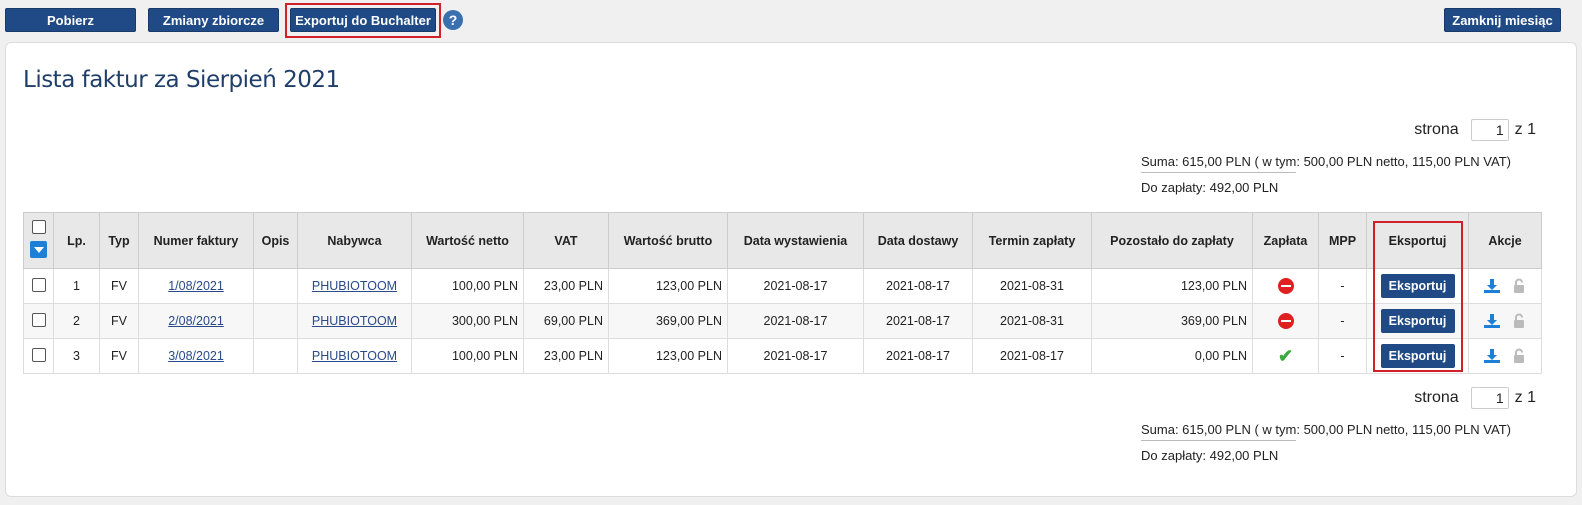  Describe the element at coordinates (38, 249) in the screenshot. I see `bulk-select-dropdown-icon` at that location.